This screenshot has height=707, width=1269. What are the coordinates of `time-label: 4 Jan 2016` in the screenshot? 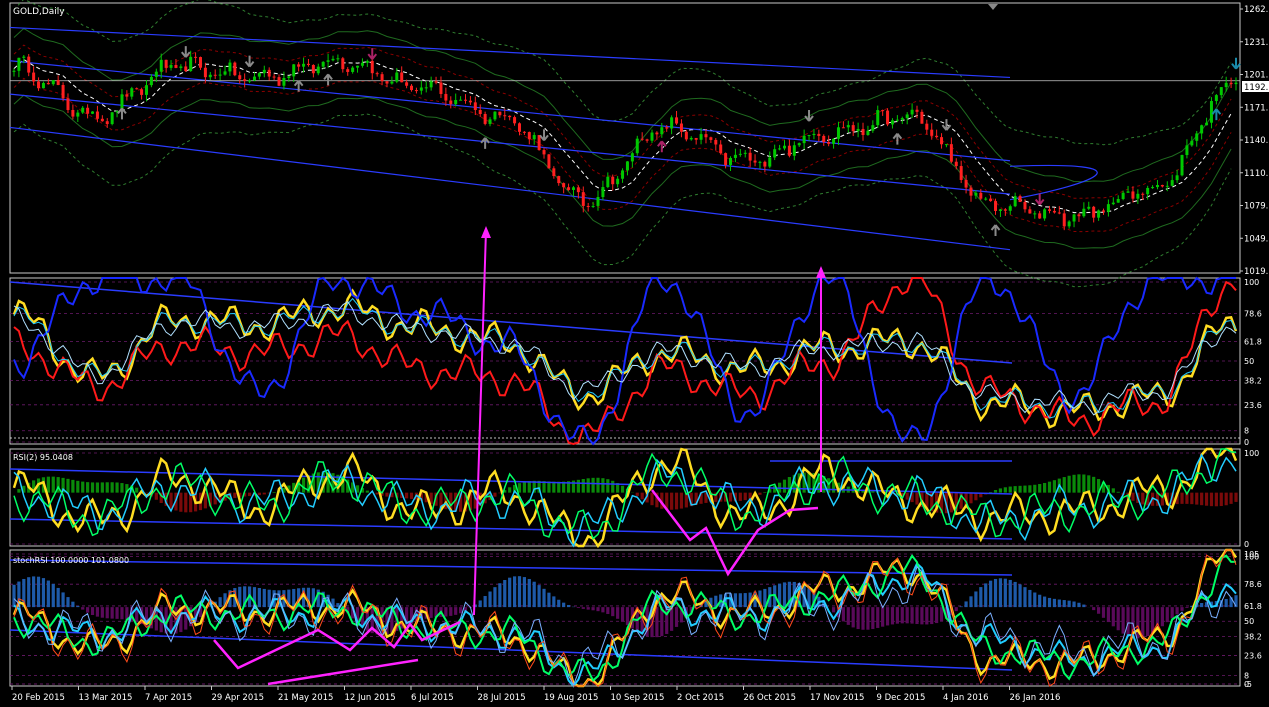 It's located at (966, 698).